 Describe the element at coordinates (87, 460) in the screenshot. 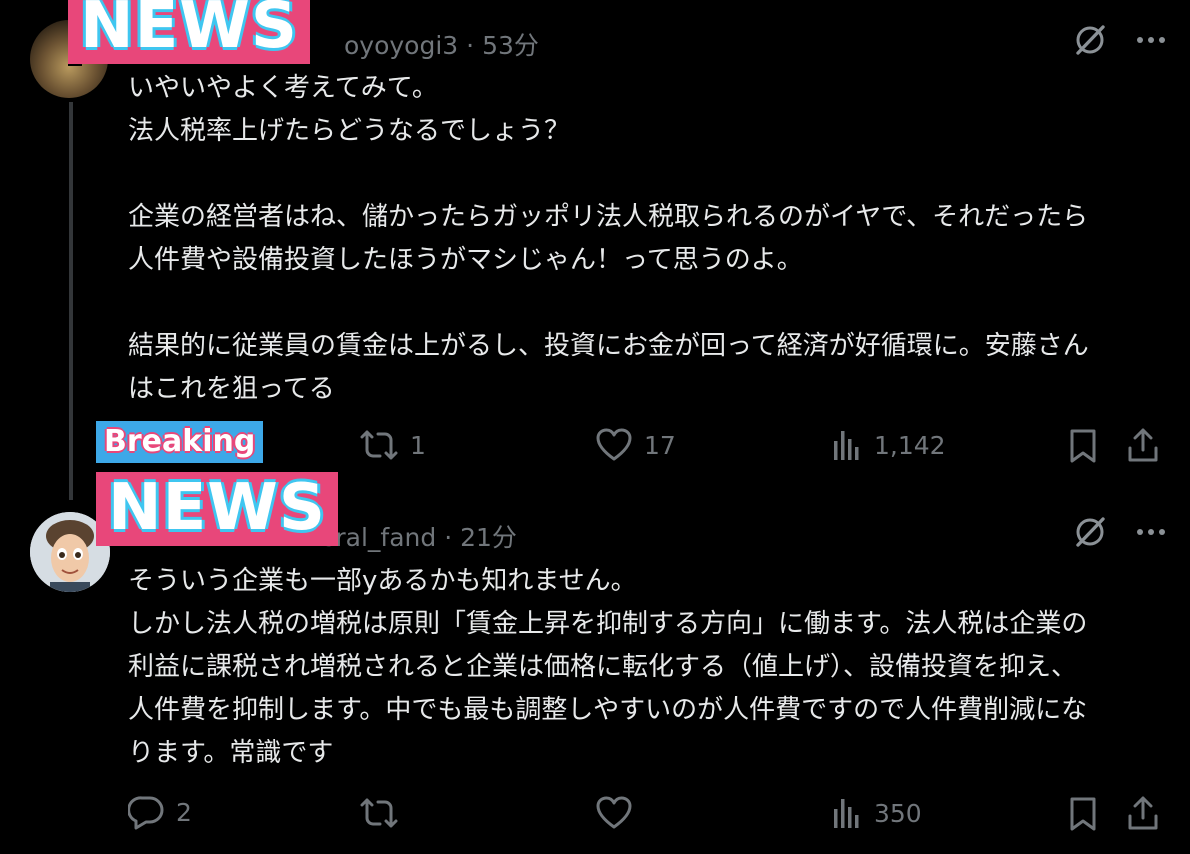

I see `overlay-shadow` at that location.